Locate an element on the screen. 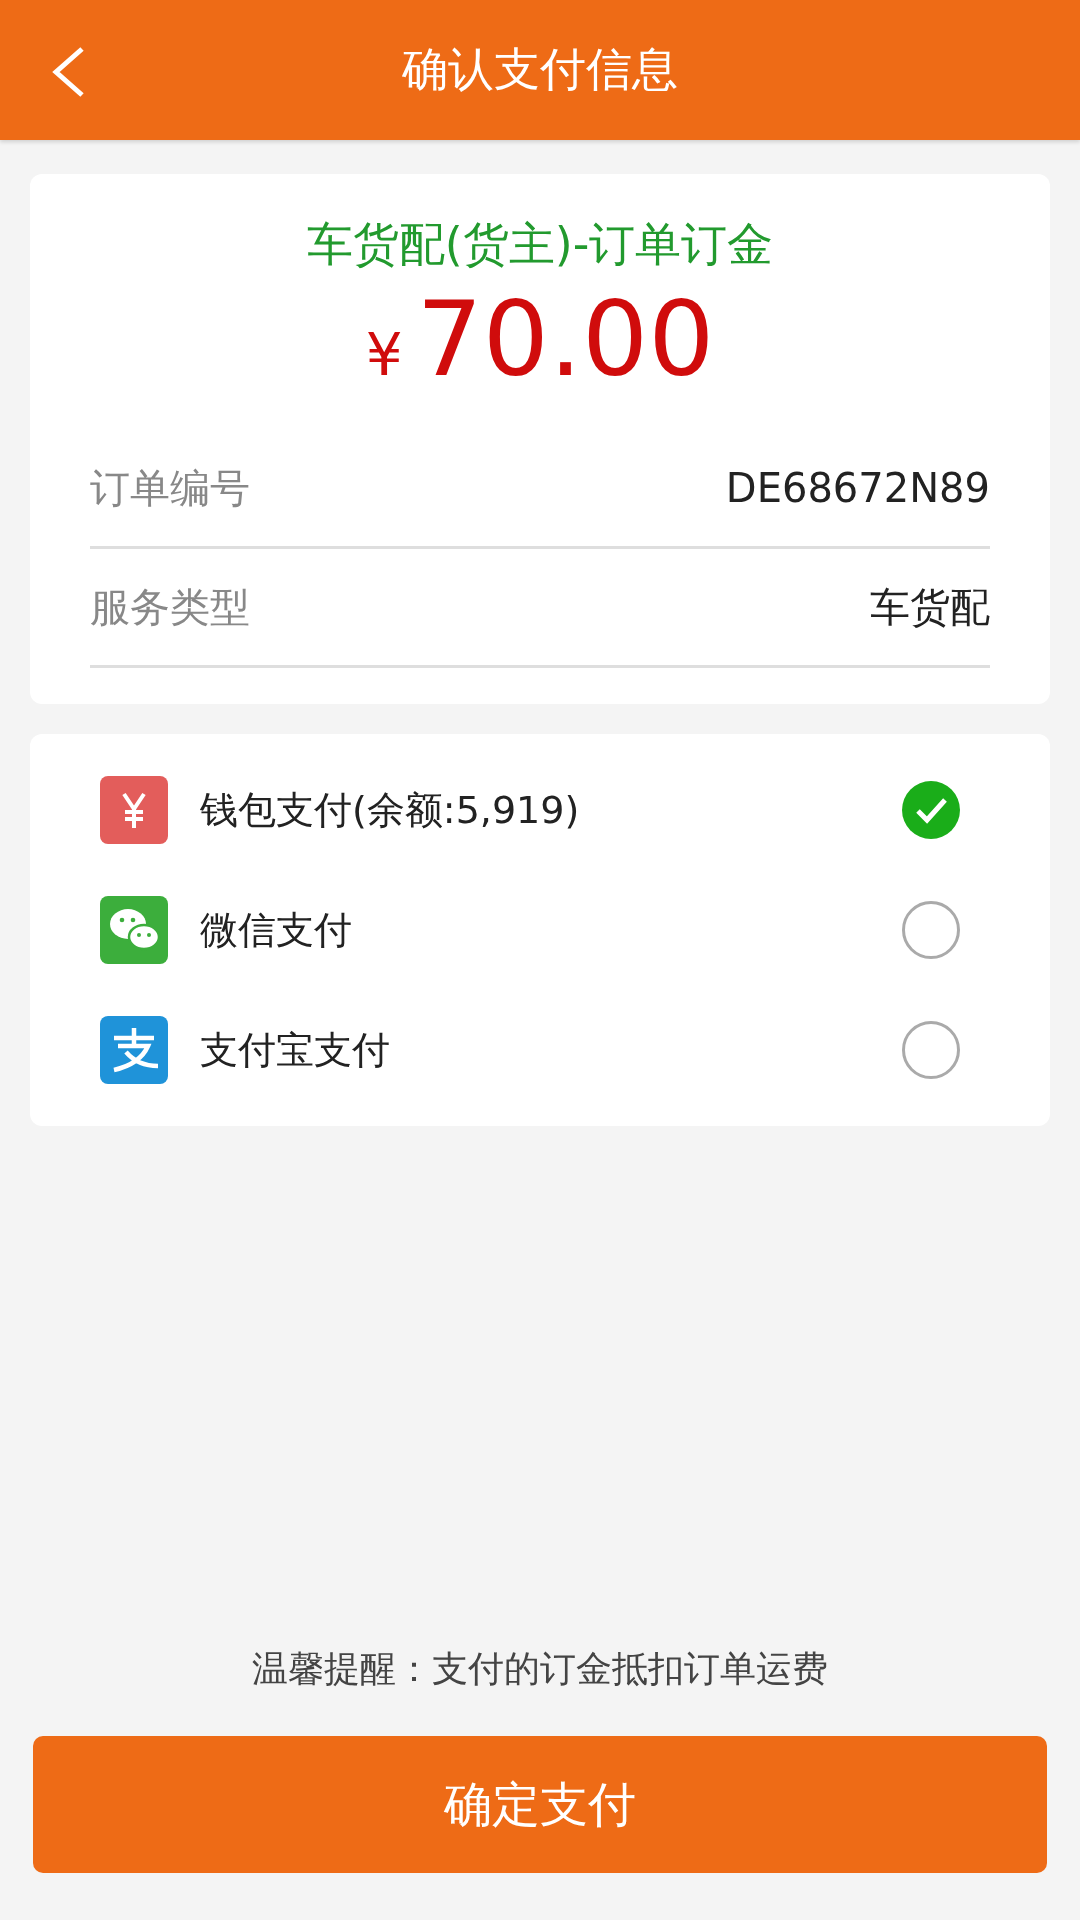 Image resolution: width=1080 pixels, height=1920 pixels. field-value: 车货配 is located at coordinates (930, 607).